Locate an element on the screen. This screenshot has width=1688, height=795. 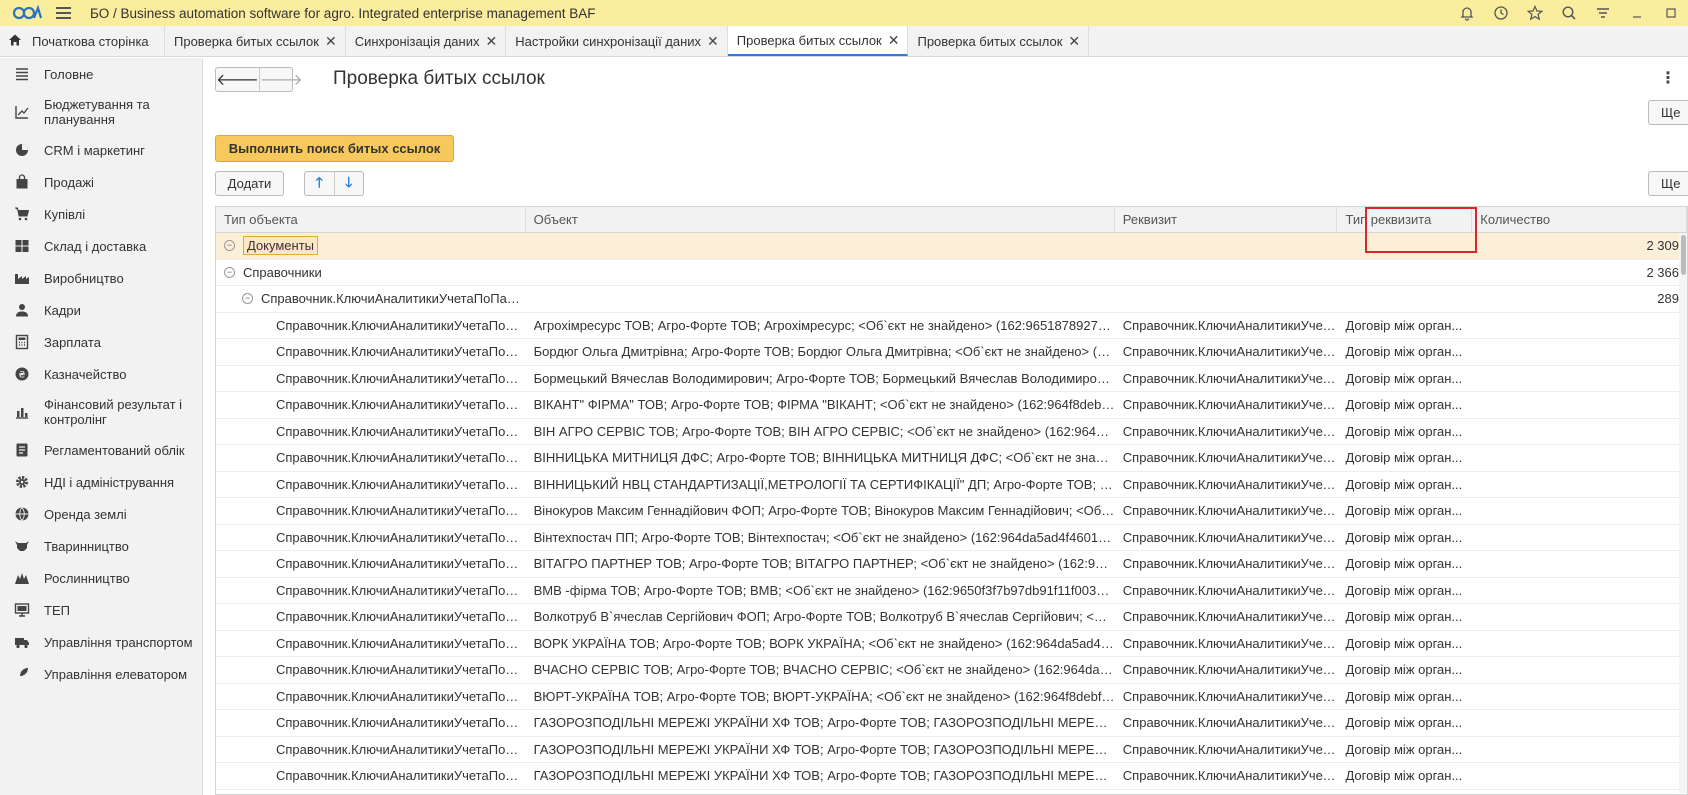
more-options-icon: ⋮ is located at coordinates (1668, 78).